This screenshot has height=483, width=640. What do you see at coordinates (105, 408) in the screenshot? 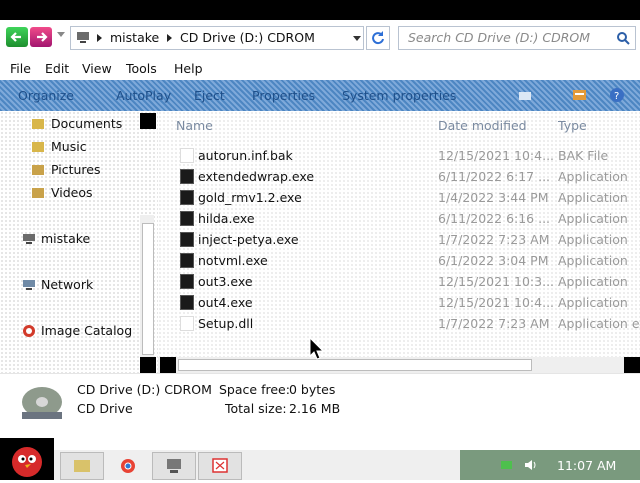
I see `drive-type: CD Drive` at bounding box center [105, 408].